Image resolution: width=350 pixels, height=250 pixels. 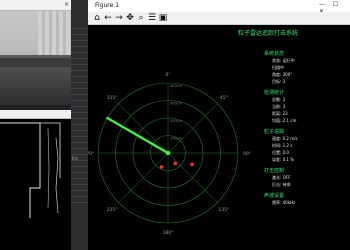 I want to click on range-label: 400cm, so click(x=176, y=86).